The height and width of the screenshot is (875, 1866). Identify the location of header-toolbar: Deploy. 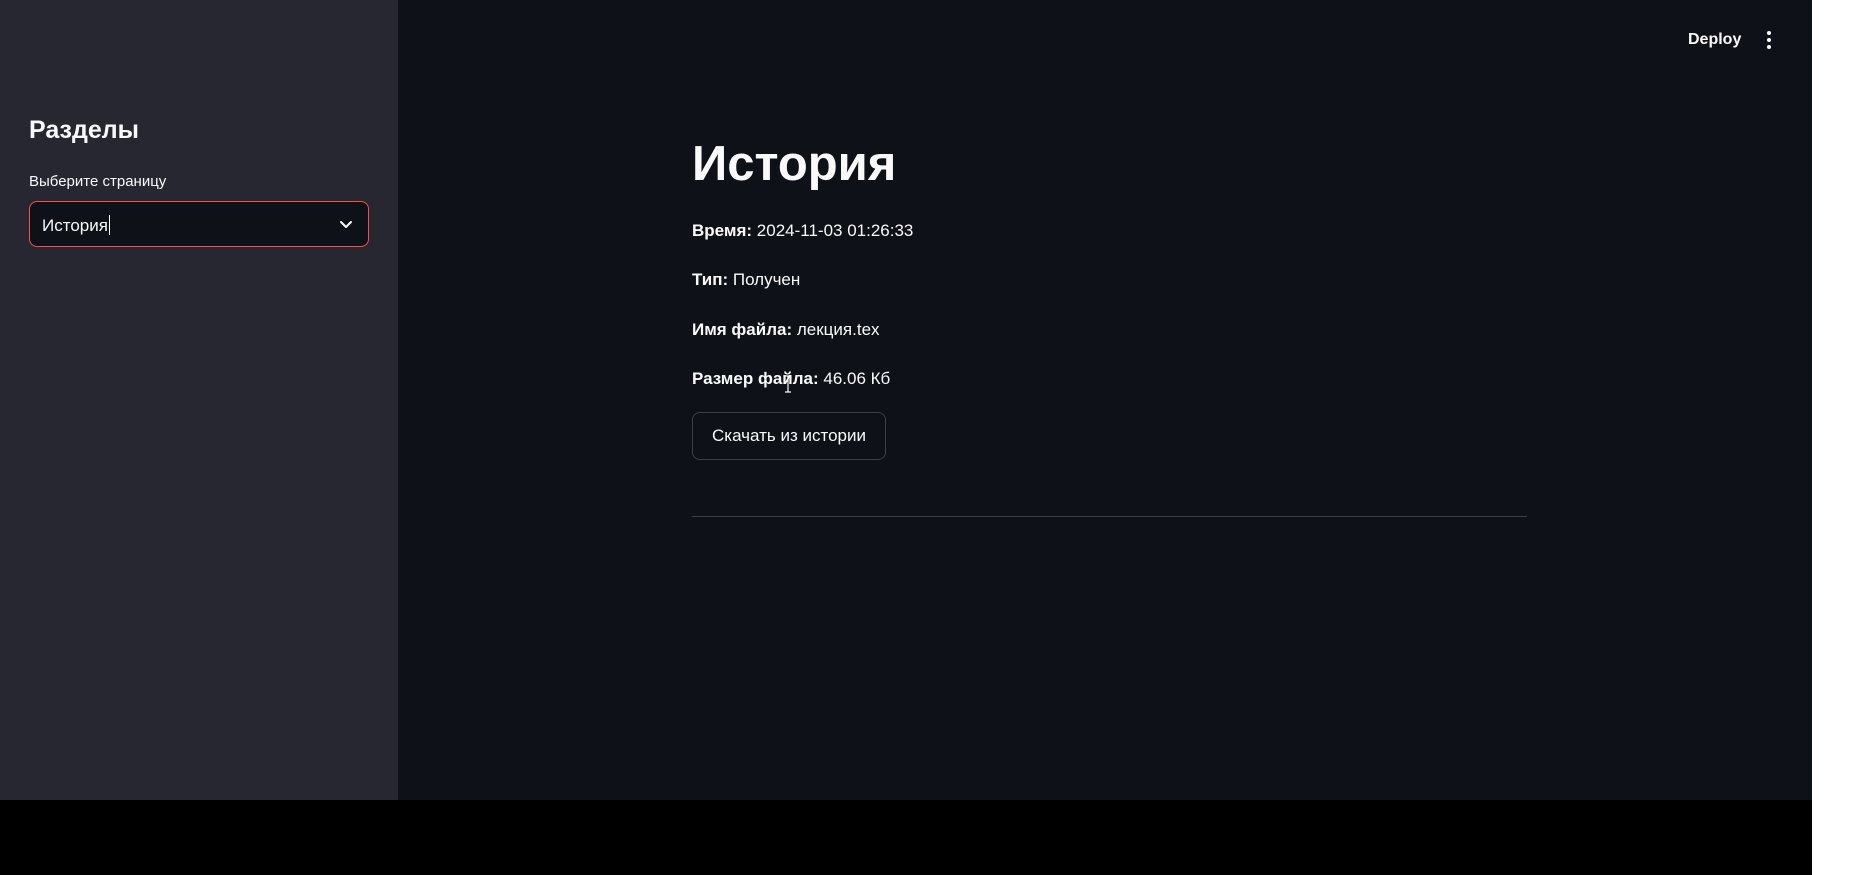
(1732, 40).